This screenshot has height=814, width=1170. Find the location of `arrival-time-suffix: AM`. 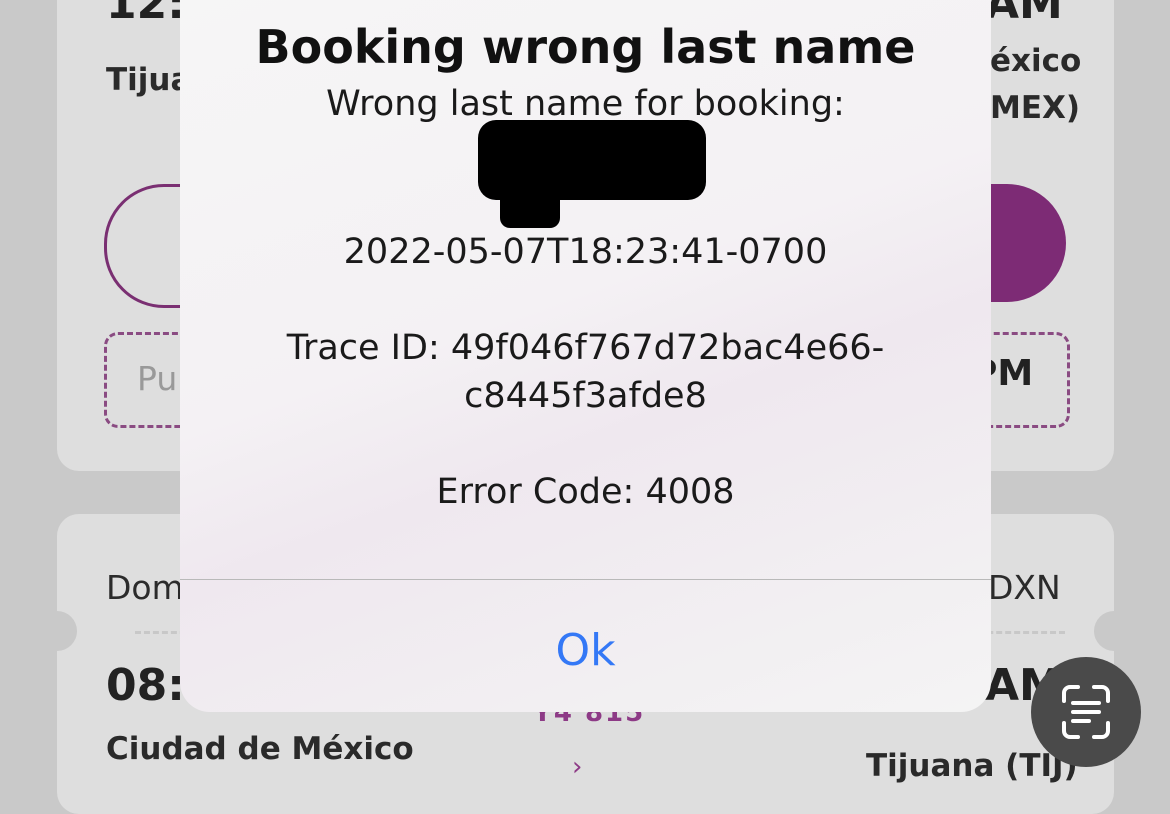

arrival-time-suffix: AM is located at coordinates (1024, 14).